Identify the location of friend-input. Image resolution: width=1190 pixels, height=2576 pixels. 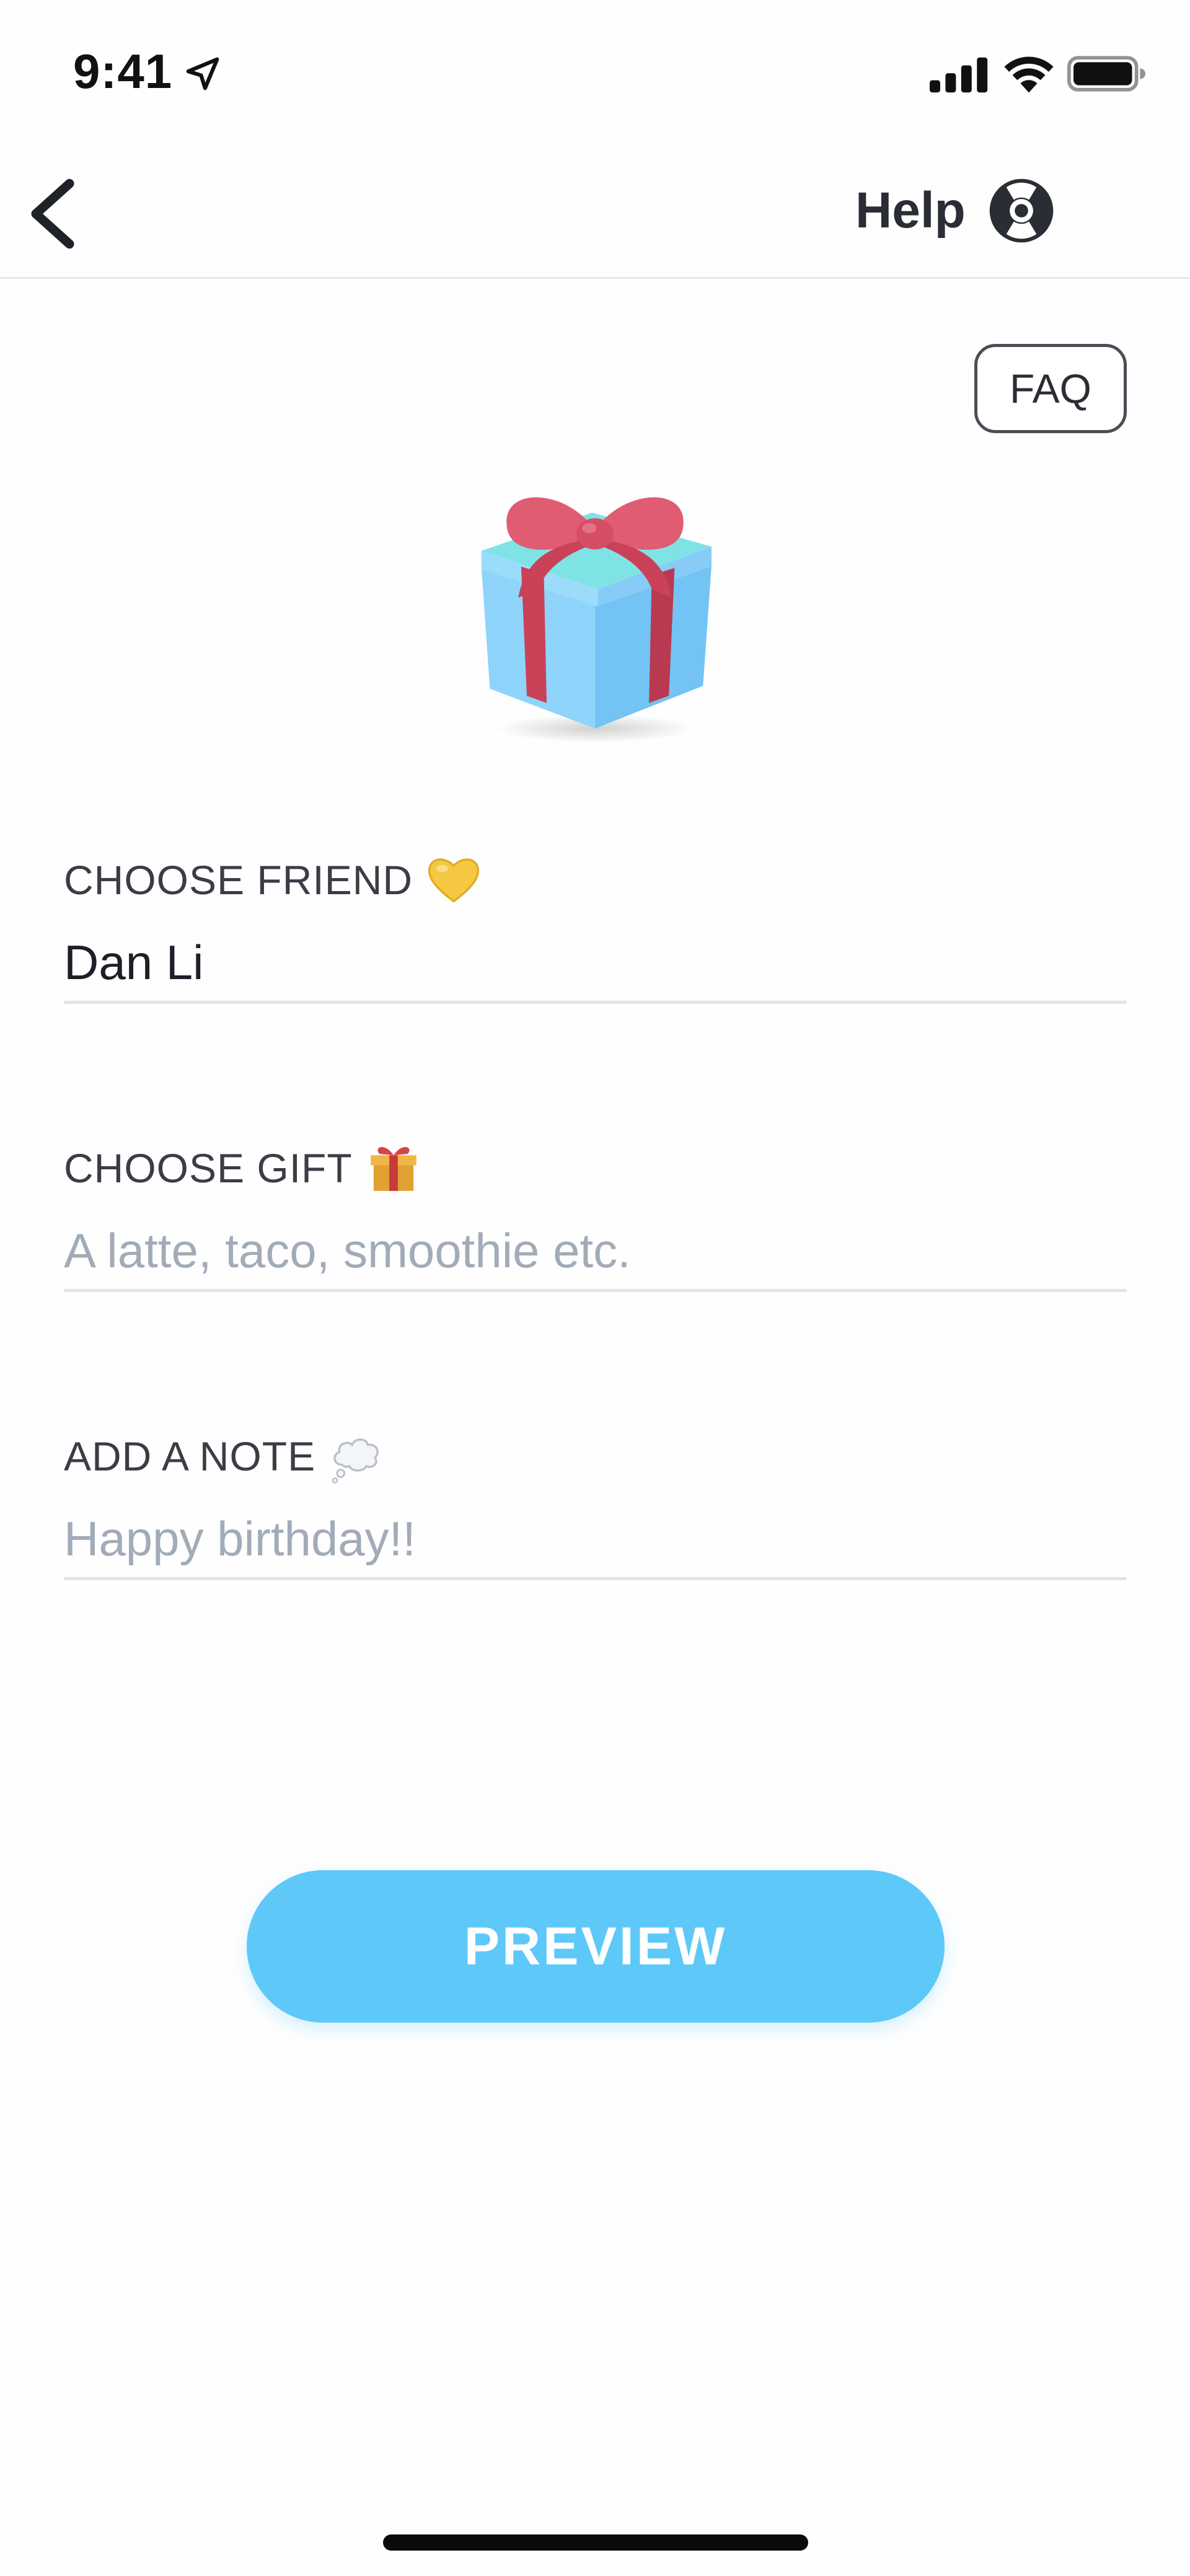
(595, 970).